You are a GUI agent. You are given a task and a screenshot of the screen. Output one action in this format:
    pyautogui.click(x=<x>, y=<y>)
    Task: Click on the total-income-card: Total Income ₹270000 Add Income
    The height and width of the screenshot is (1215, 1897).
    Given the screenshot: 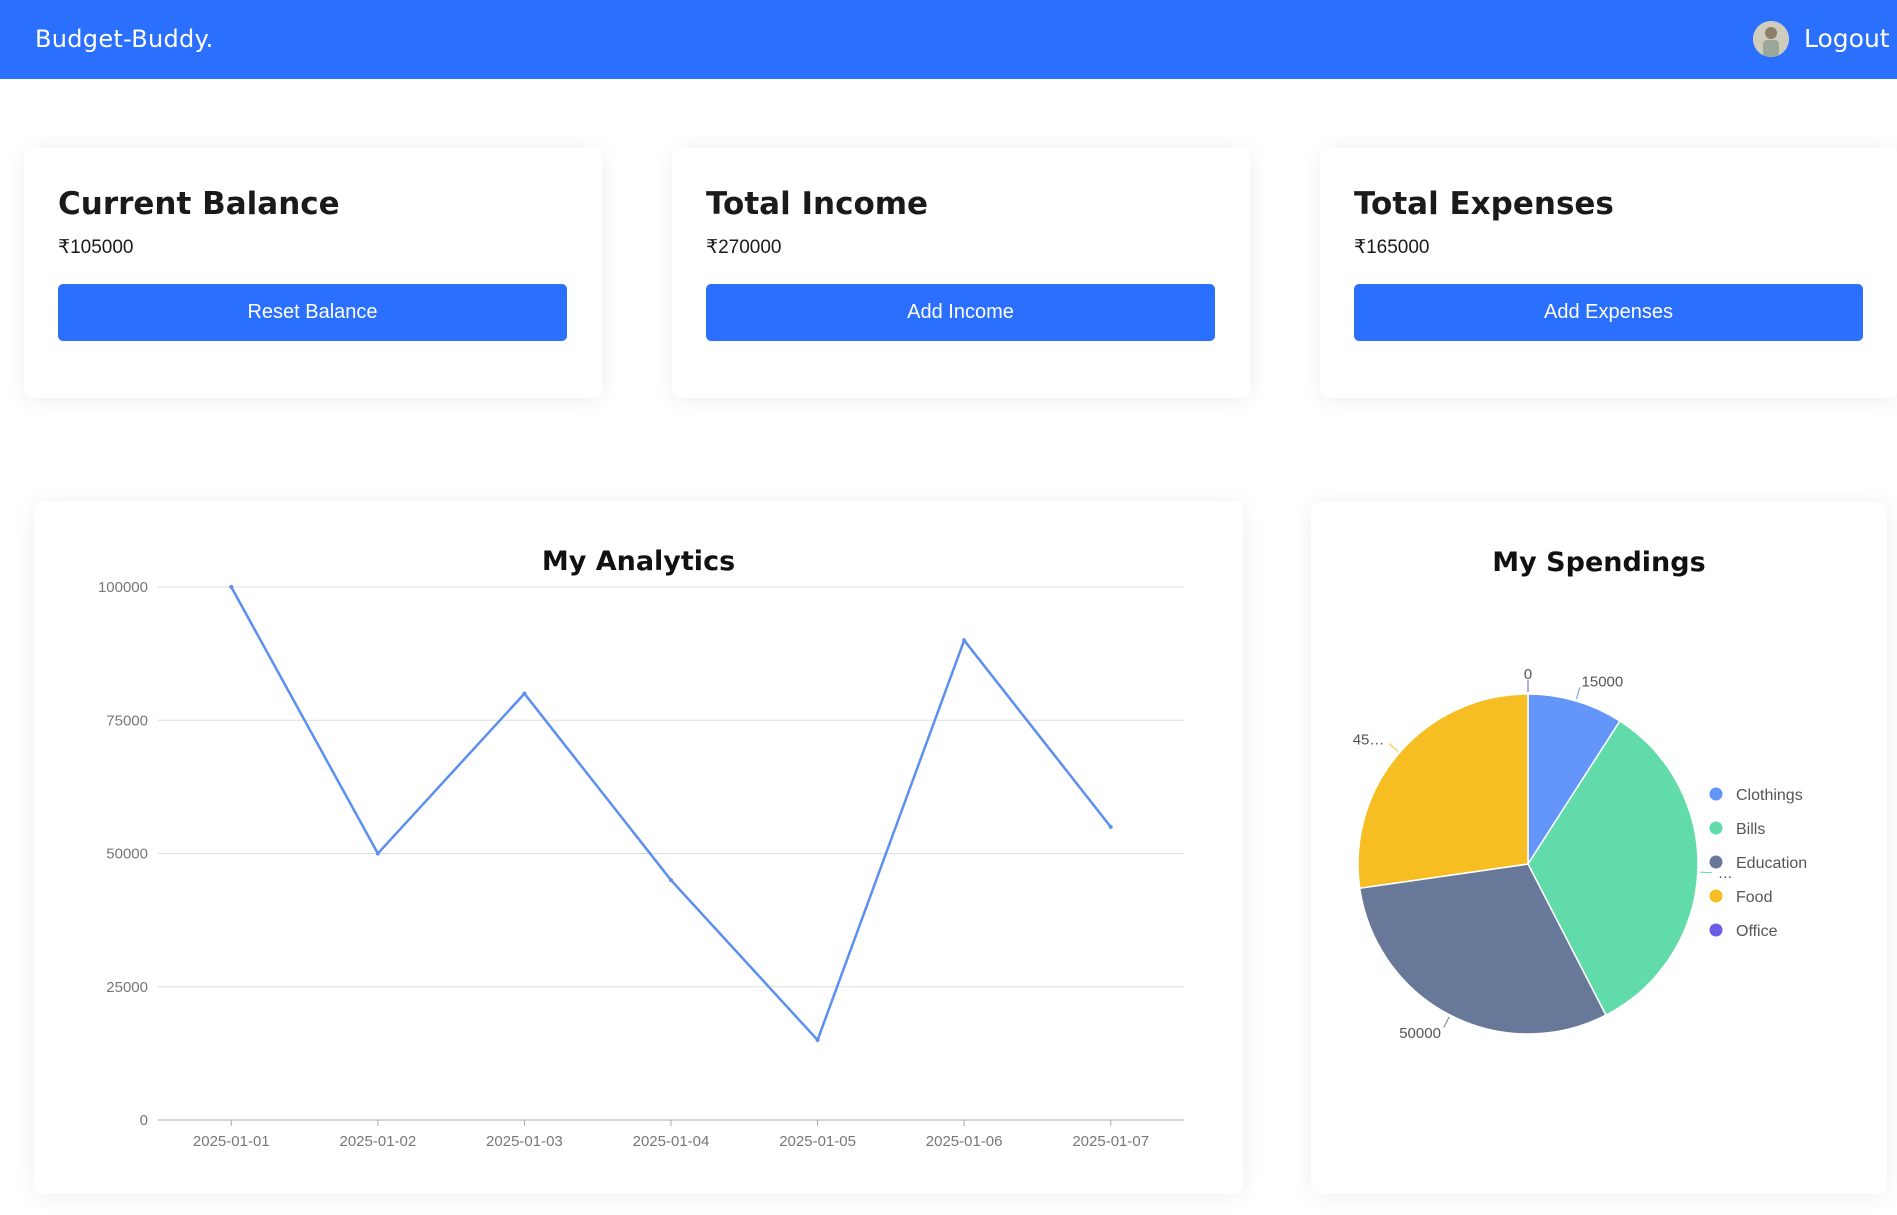 What is the action you would take?
    pyautogui.click(x=961, y=273)
    